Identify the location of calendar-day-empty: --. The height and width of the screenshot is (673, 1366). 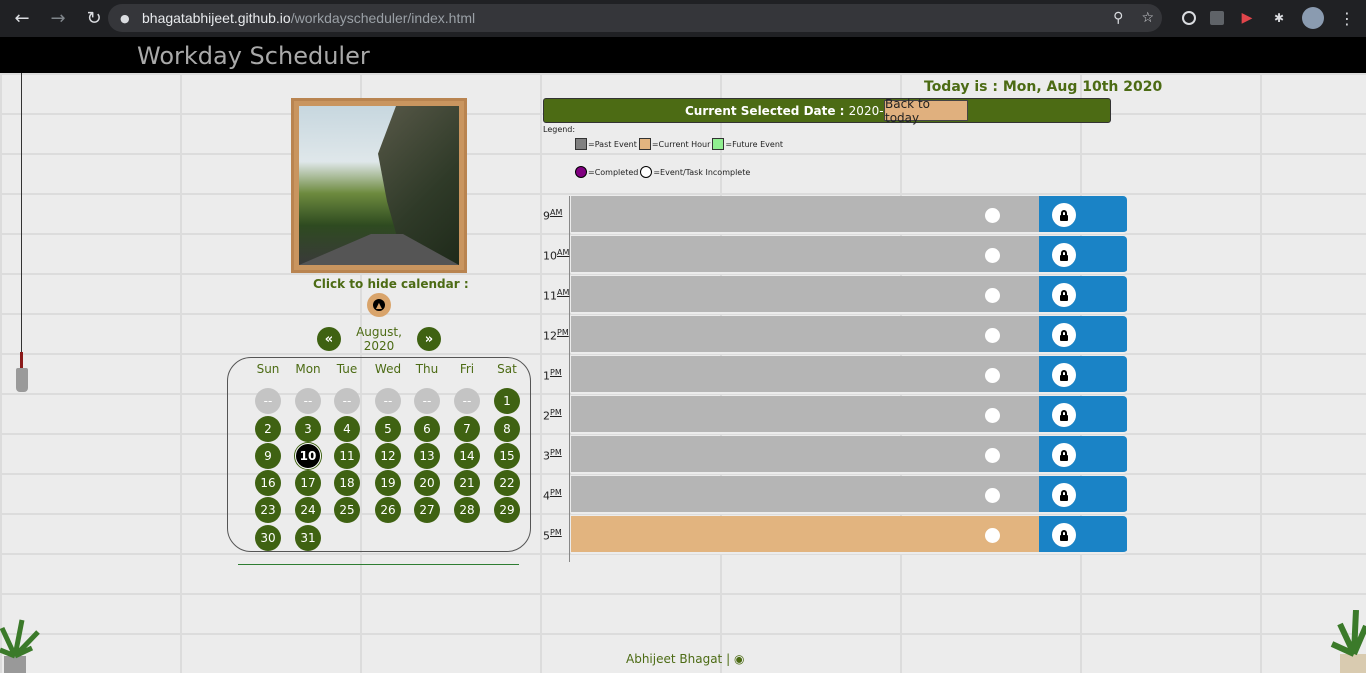
(388, 401).